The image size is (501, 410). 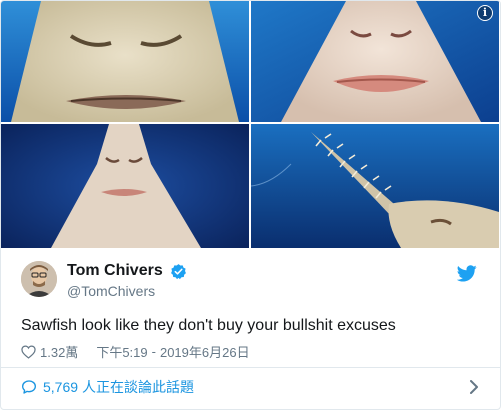 What do you see at coordinates (474, 387) in the screenshot?
I see `chevron-right-icon` at bounding box center [474, 387].